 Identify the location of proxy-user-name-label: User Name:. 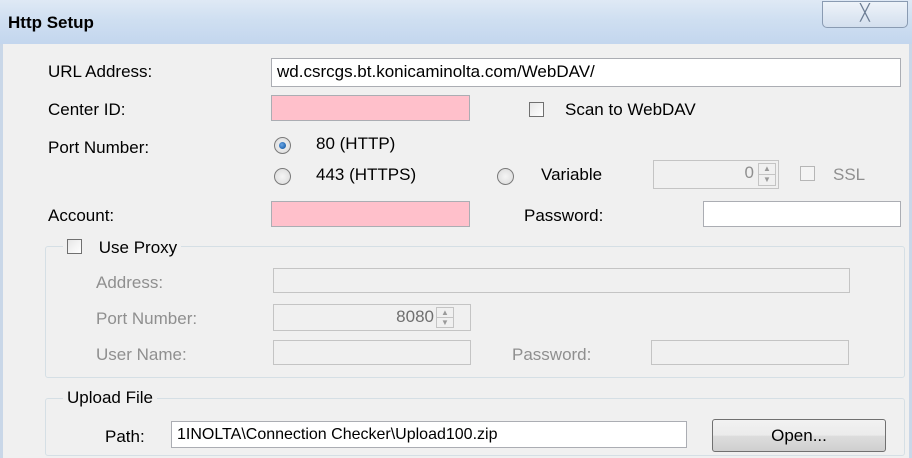
(141, 354).